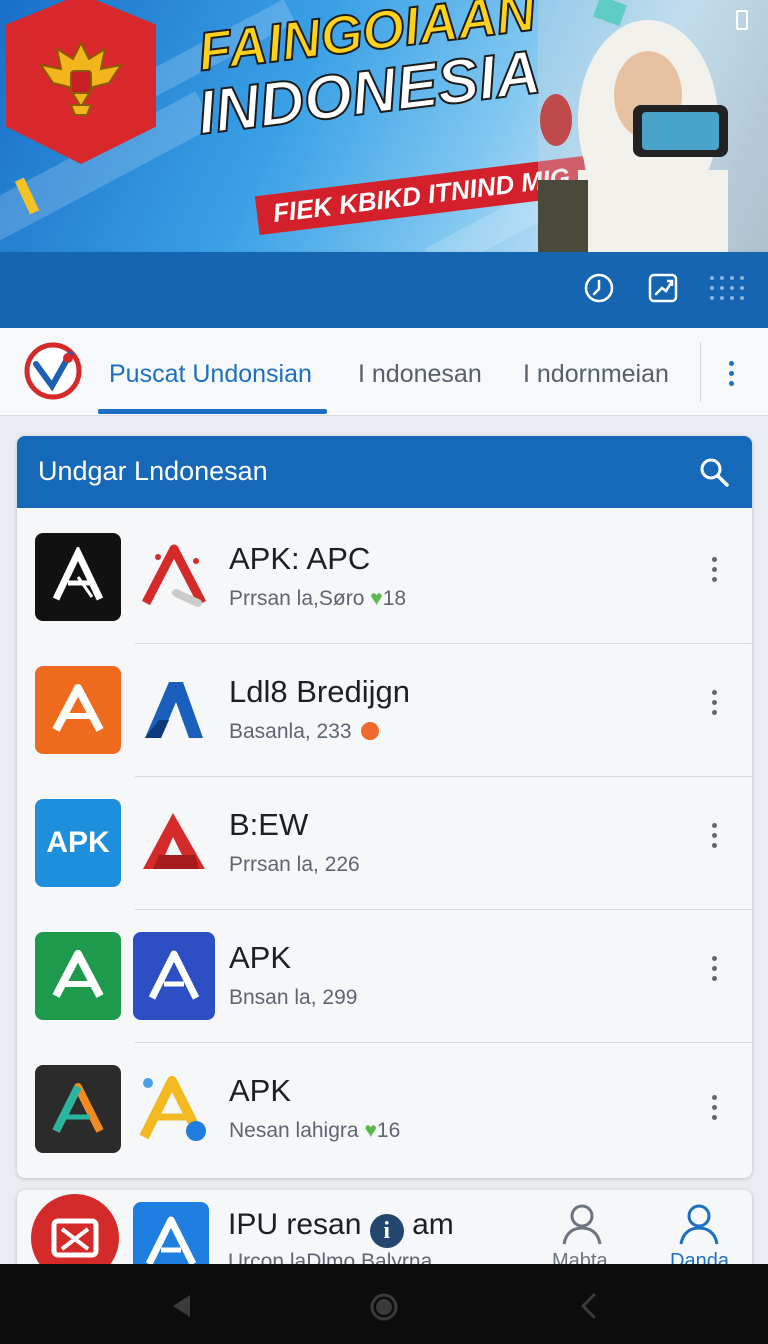  What do you see at coordinates (653, 126) in the screenshot?
I see `person-photo` at bounding box center [653, 126].